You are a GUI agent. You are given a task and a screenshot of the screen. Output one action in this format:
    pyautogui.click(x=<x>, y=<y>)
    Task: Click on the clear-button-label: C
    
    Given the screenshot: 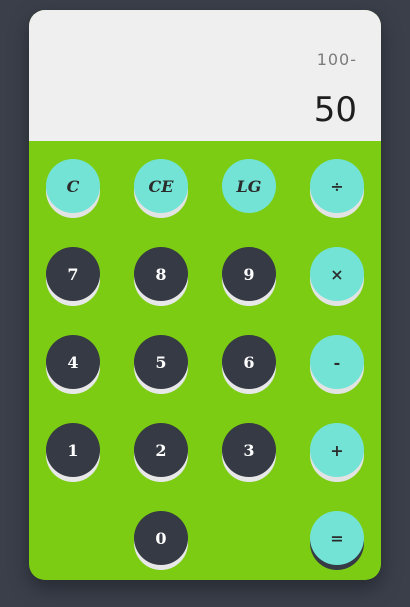 What is the action you would take?
    pyautogui.click(x=73, y=186)
    